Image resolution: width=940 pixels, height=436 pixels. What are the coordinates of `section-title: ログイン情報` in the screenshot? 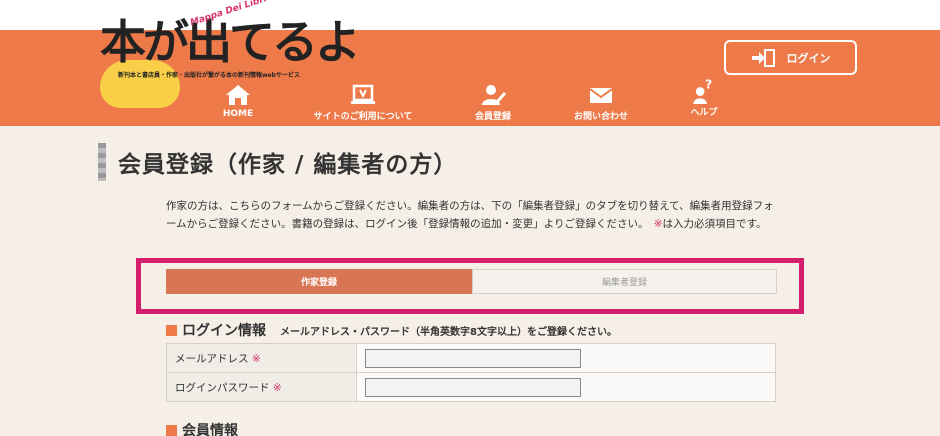 It's located at (224, 331).